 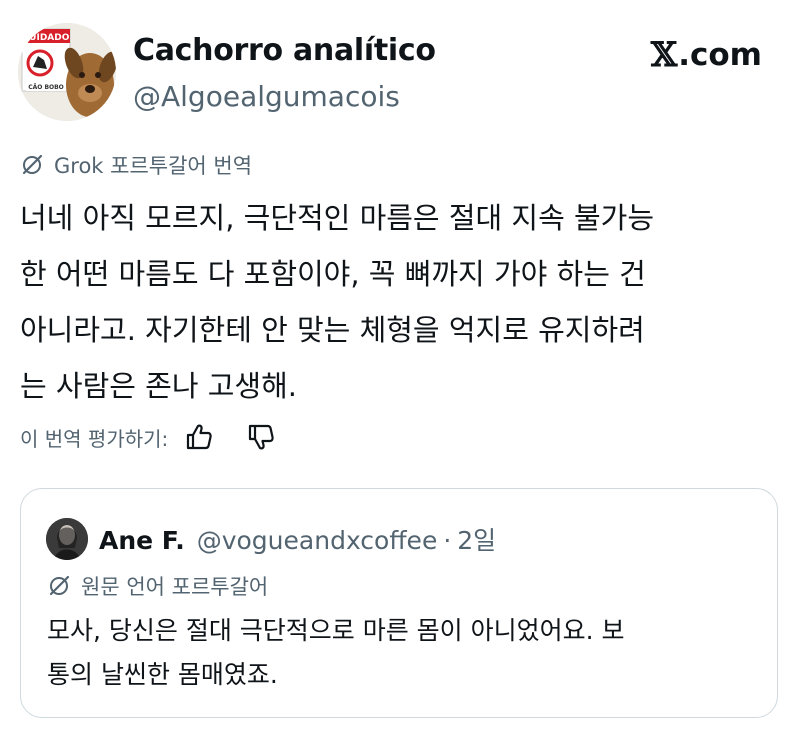 I want to click on source-language-label: 원문 언어 포르투갈어, so click(x=175, y=587).